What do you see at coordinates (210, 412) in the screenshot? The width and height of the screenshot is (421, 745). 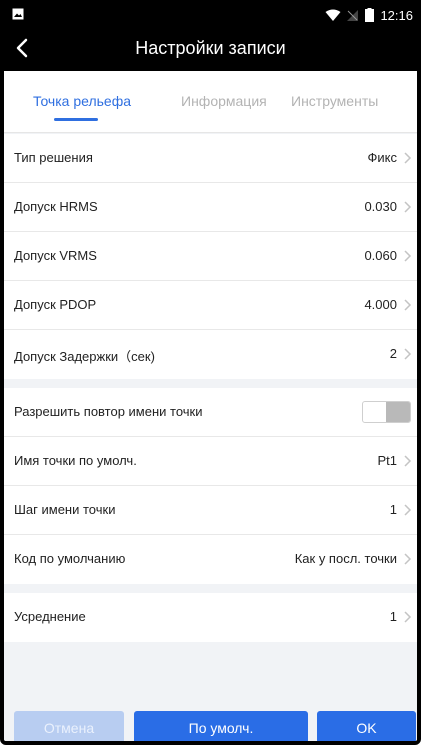 I see `setting-allow-duplicate-name: Разрешить повтор имени точки` at bounding box center [210, 412].